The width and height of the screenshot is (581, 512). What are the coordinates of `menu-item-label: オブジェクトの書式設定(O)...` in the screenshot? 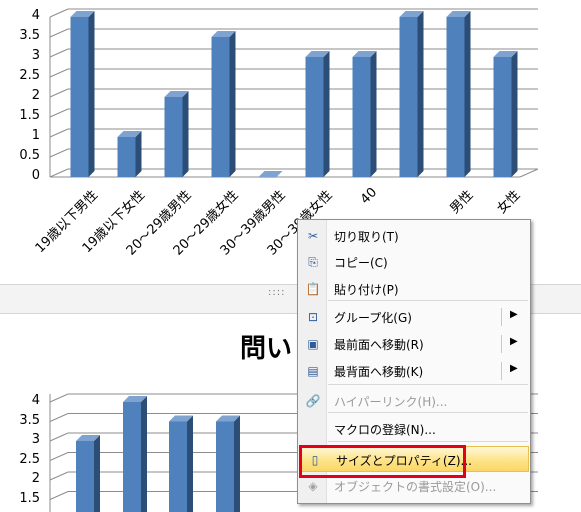 It's located at (415, 487).